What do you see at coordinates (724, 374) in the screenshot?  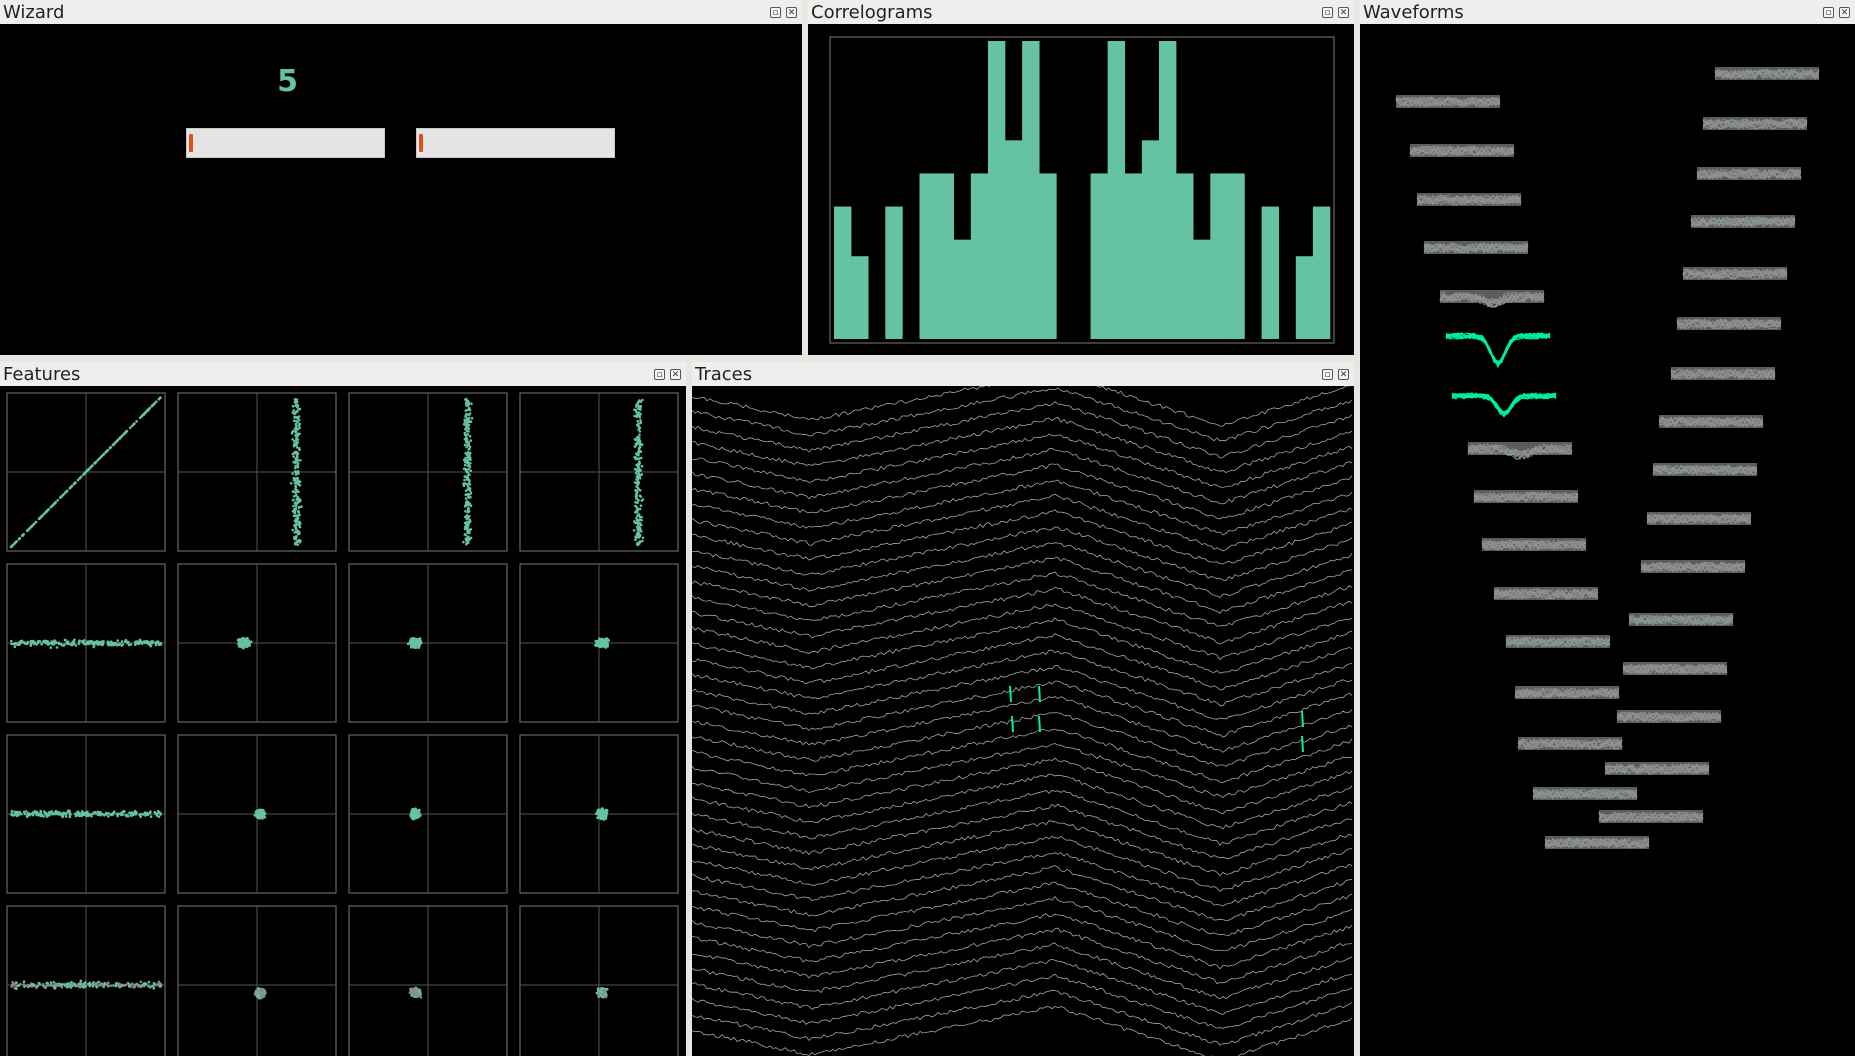 I see `traces-title: Traces` at bounding box center [724, 374].